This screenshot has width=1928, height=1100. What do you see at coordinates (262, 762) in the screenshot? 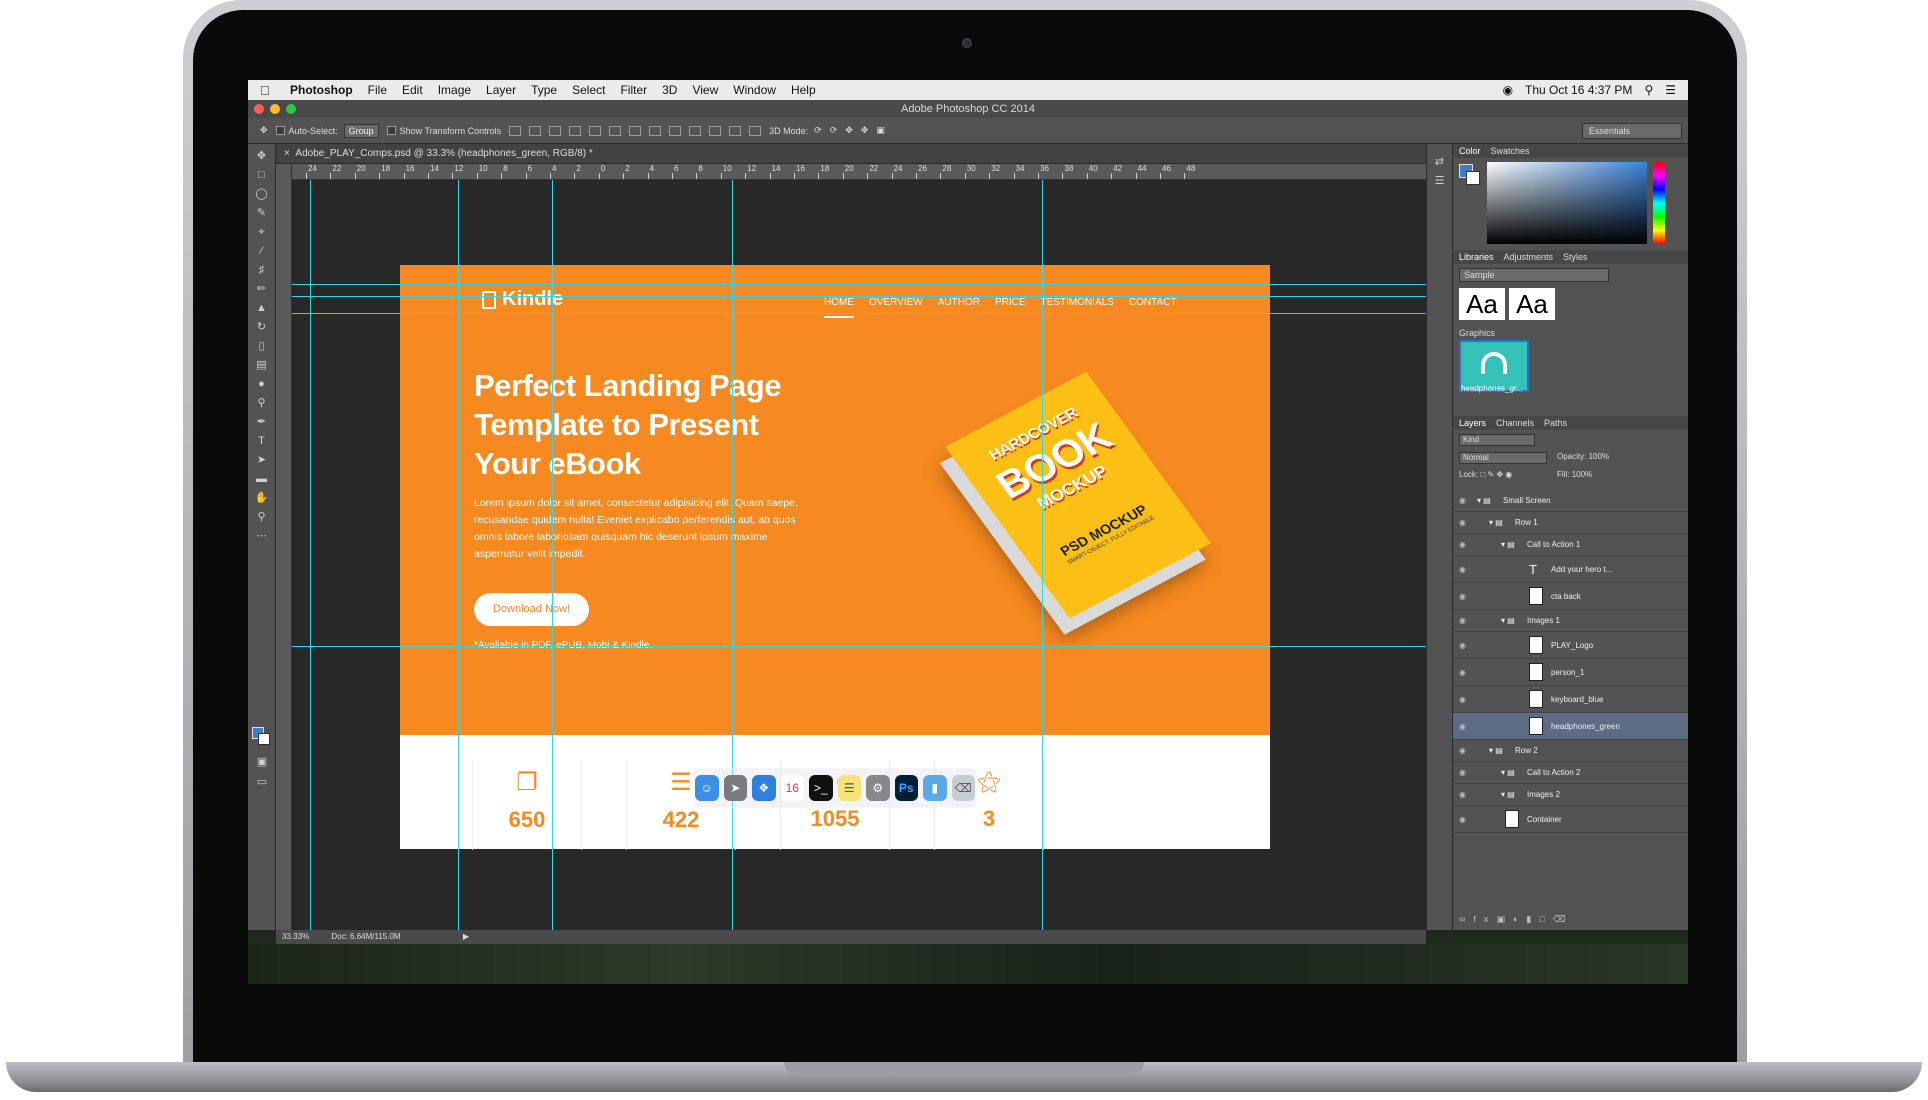
I see `quick-mask-icon: ▣` at bounding box center [262, 762].